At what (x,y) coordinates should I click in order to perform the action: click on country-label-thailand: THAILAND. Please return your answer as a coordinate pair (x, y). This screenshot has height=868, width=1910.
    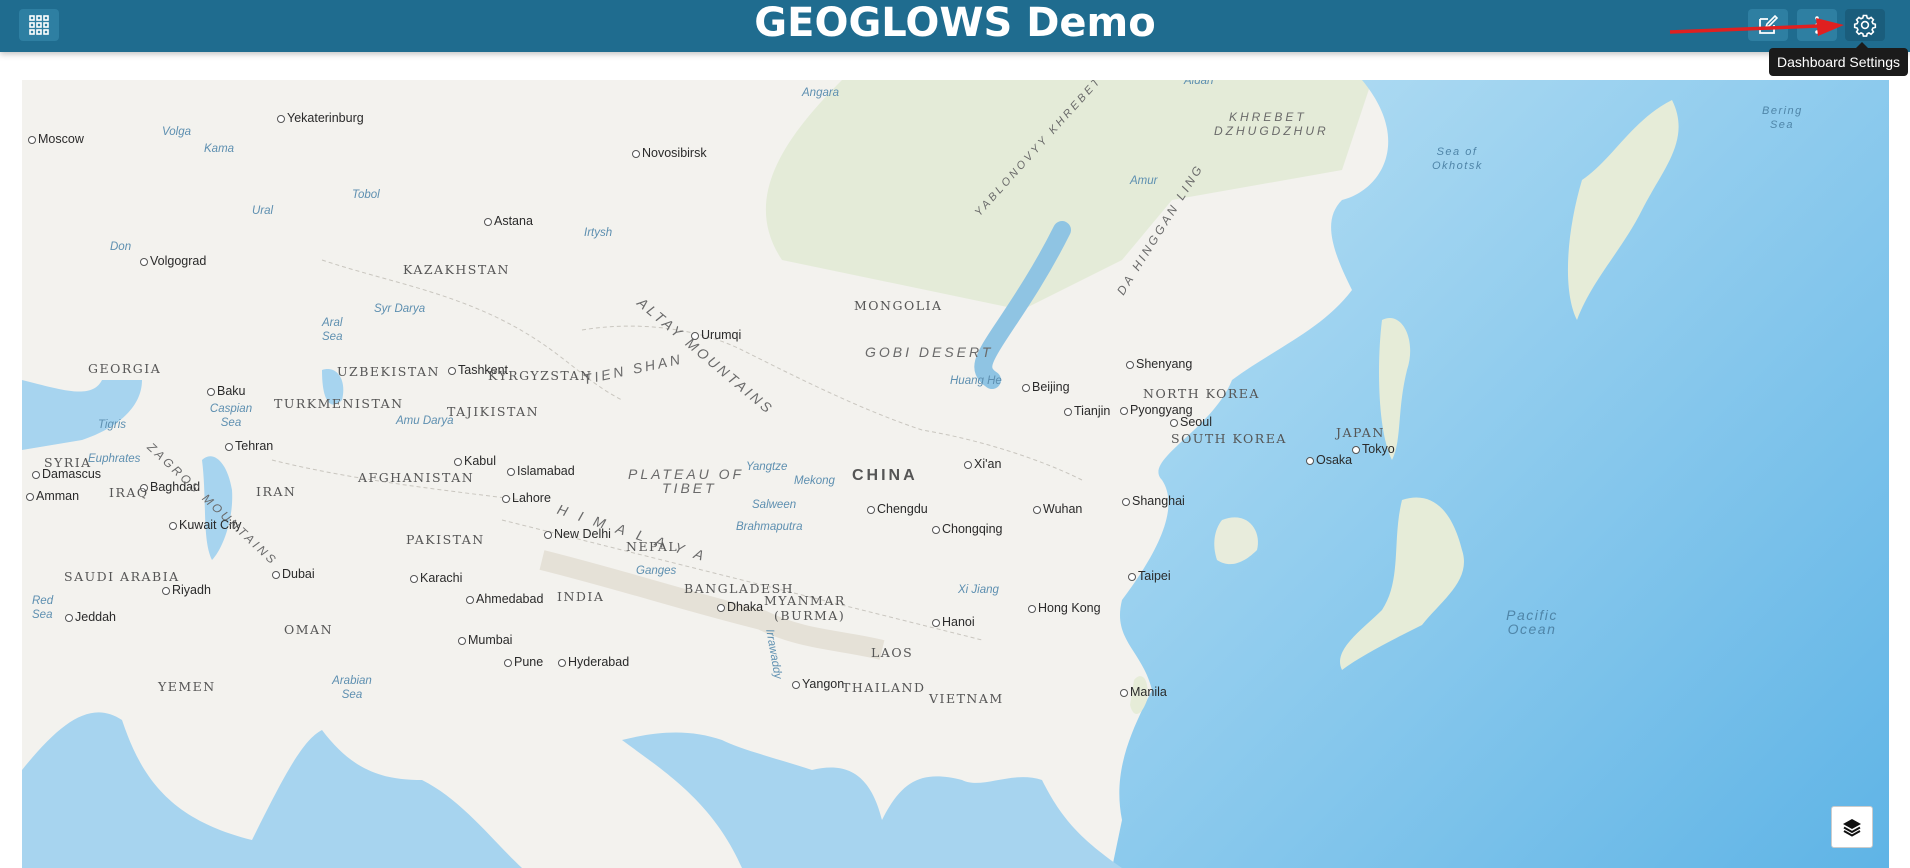
    Looking at the image, I should click on (884, 687).